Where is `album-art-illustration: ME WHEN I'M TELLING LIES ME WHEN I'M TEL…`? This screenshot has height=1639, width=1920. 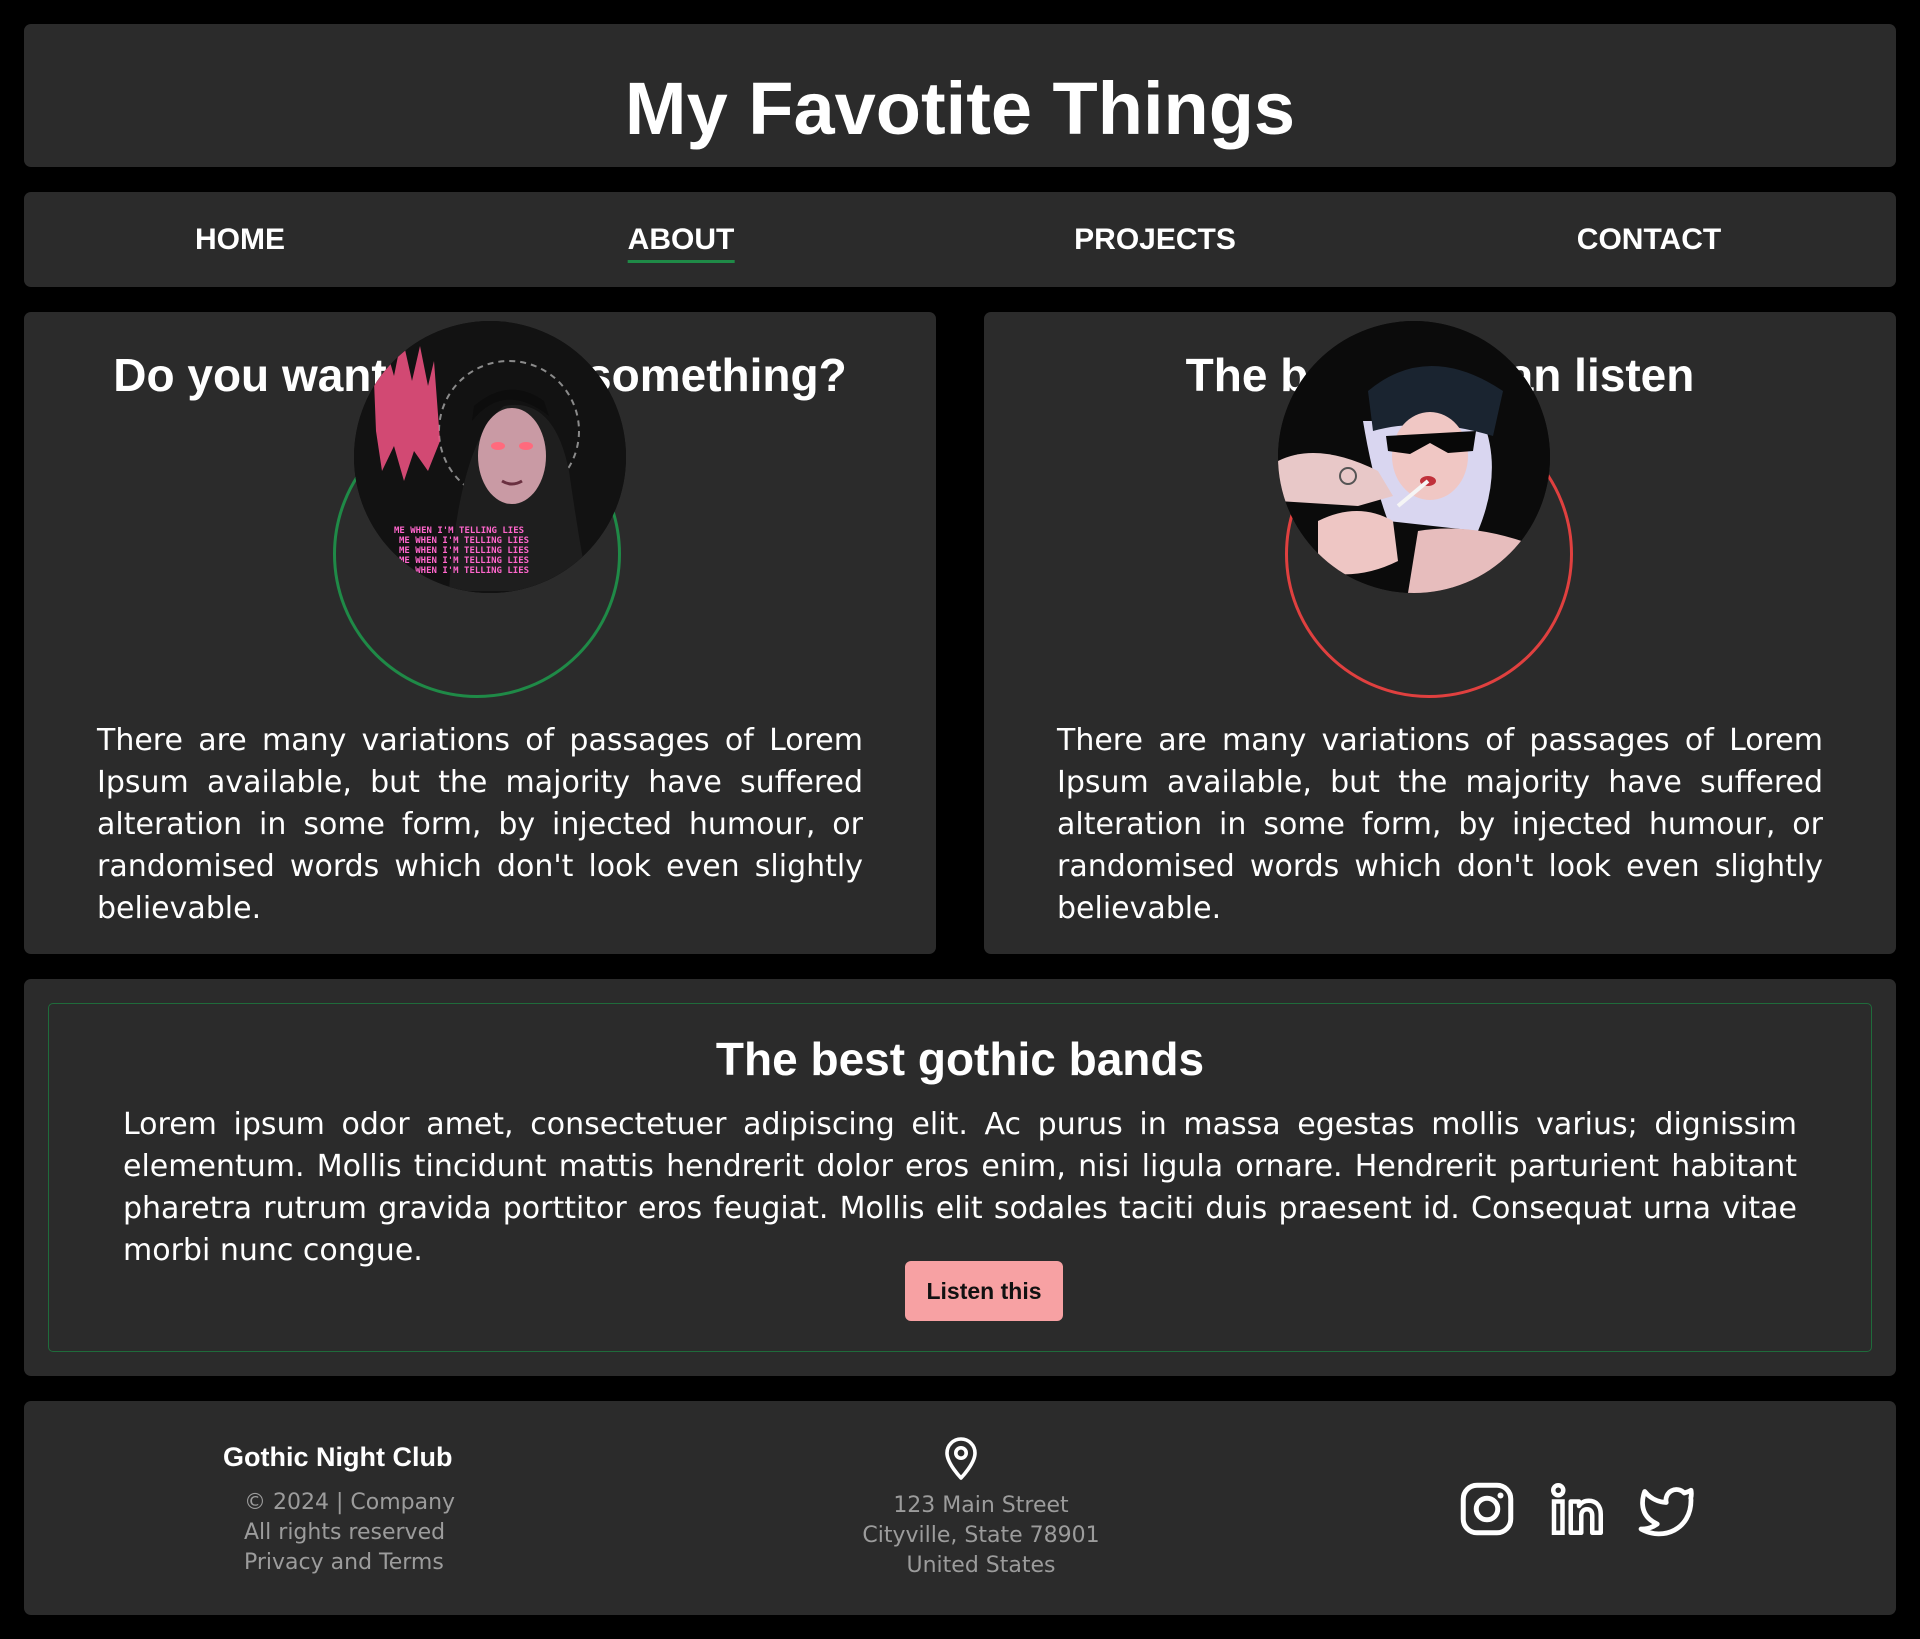 album-art-illustration: ME WHEN I'M TELLING LIES ME WHEN I'M TEL… is located at coordinates (490, 457).